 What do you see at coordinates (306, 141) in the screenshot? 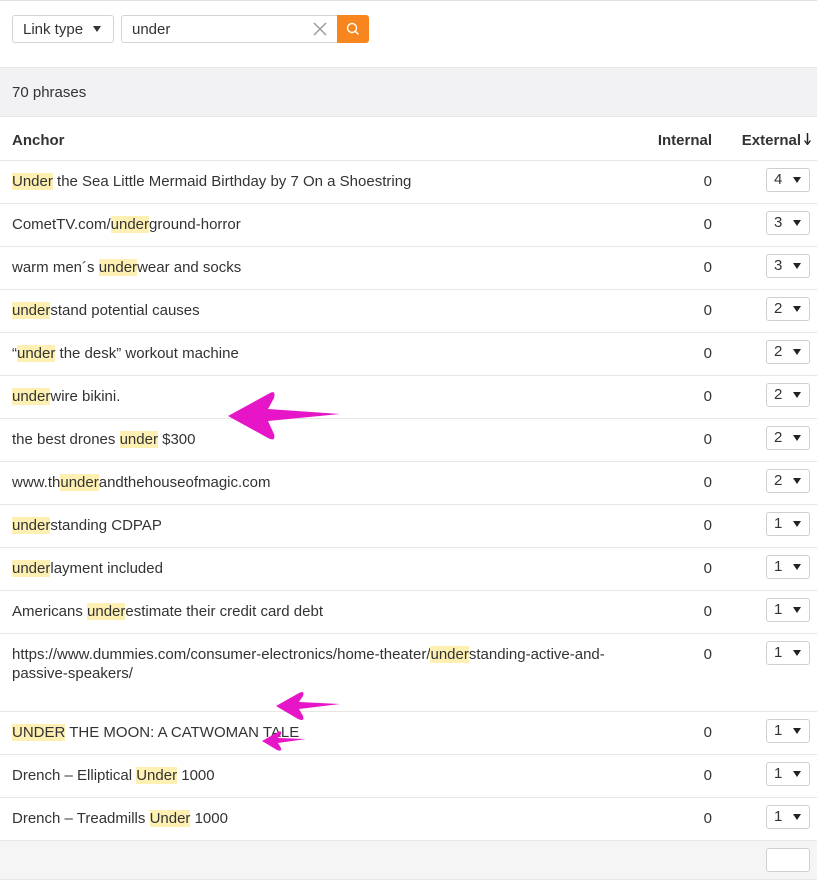
I see `column-header-anchor: Anchor` at bounding box center [306, 141].